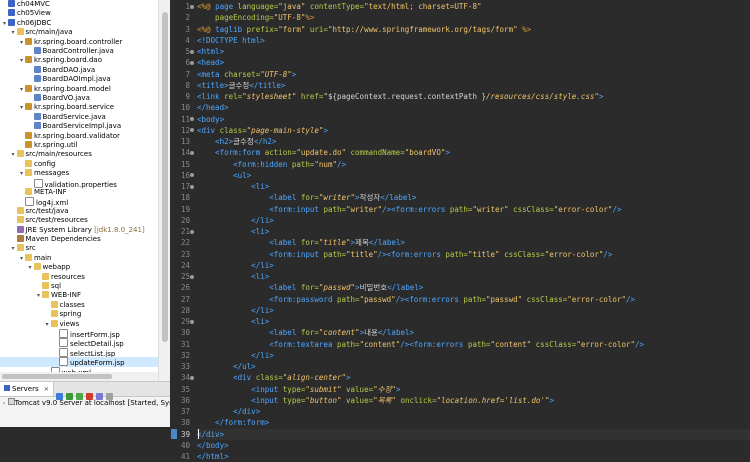 This screenshot has width=750, height=462. What do you see at coordinates (58, 183) in the screenshot?
I see `tree-item: validation.properties` at bounding box center [58, 183].